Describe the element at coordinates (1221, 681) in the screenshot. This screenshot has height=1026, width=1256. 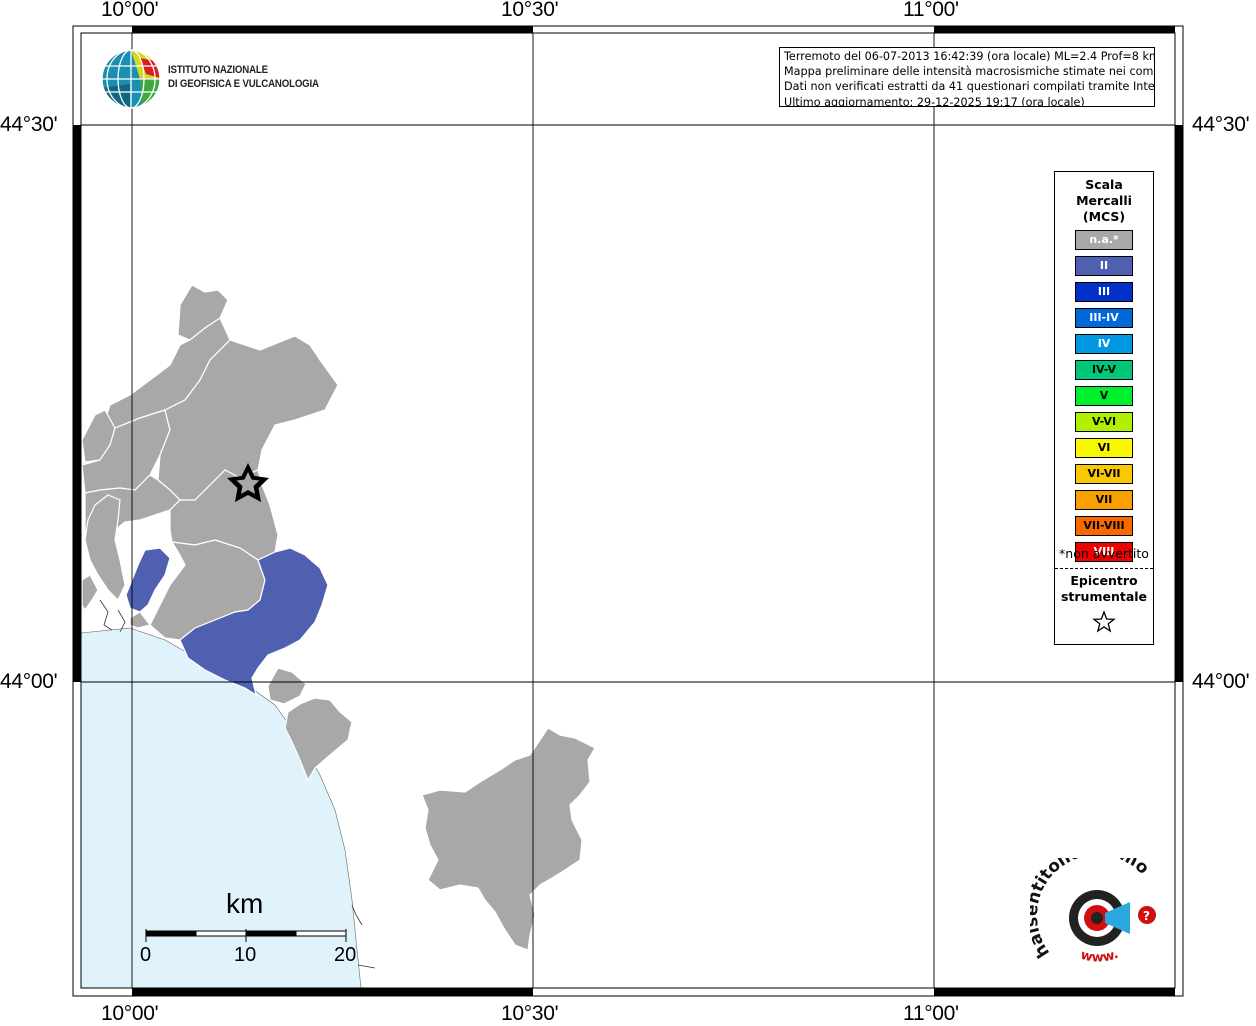
I see `lat-label-right-44-00: 44°00'` at that location.